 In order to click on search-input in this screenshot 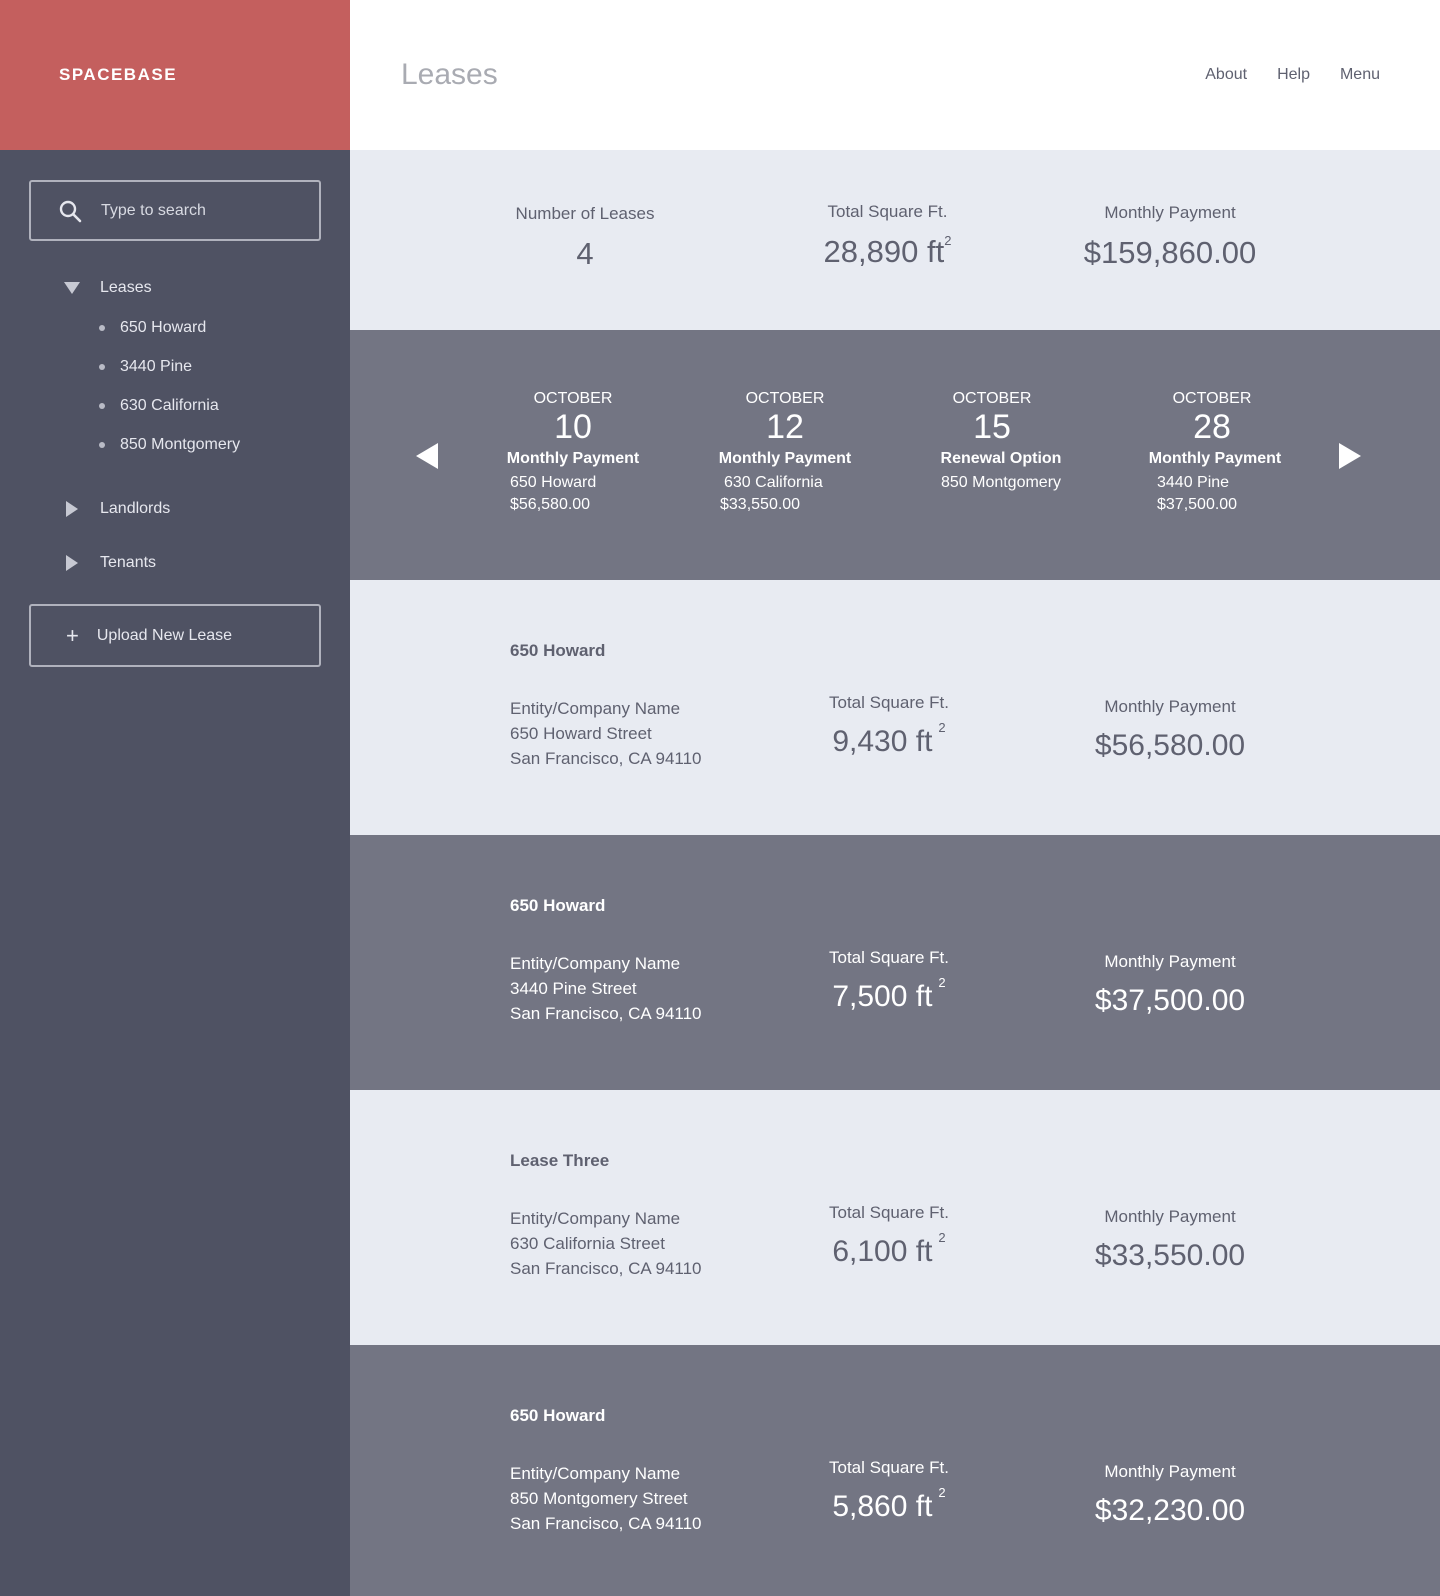, I will do `click(201, 210)`.